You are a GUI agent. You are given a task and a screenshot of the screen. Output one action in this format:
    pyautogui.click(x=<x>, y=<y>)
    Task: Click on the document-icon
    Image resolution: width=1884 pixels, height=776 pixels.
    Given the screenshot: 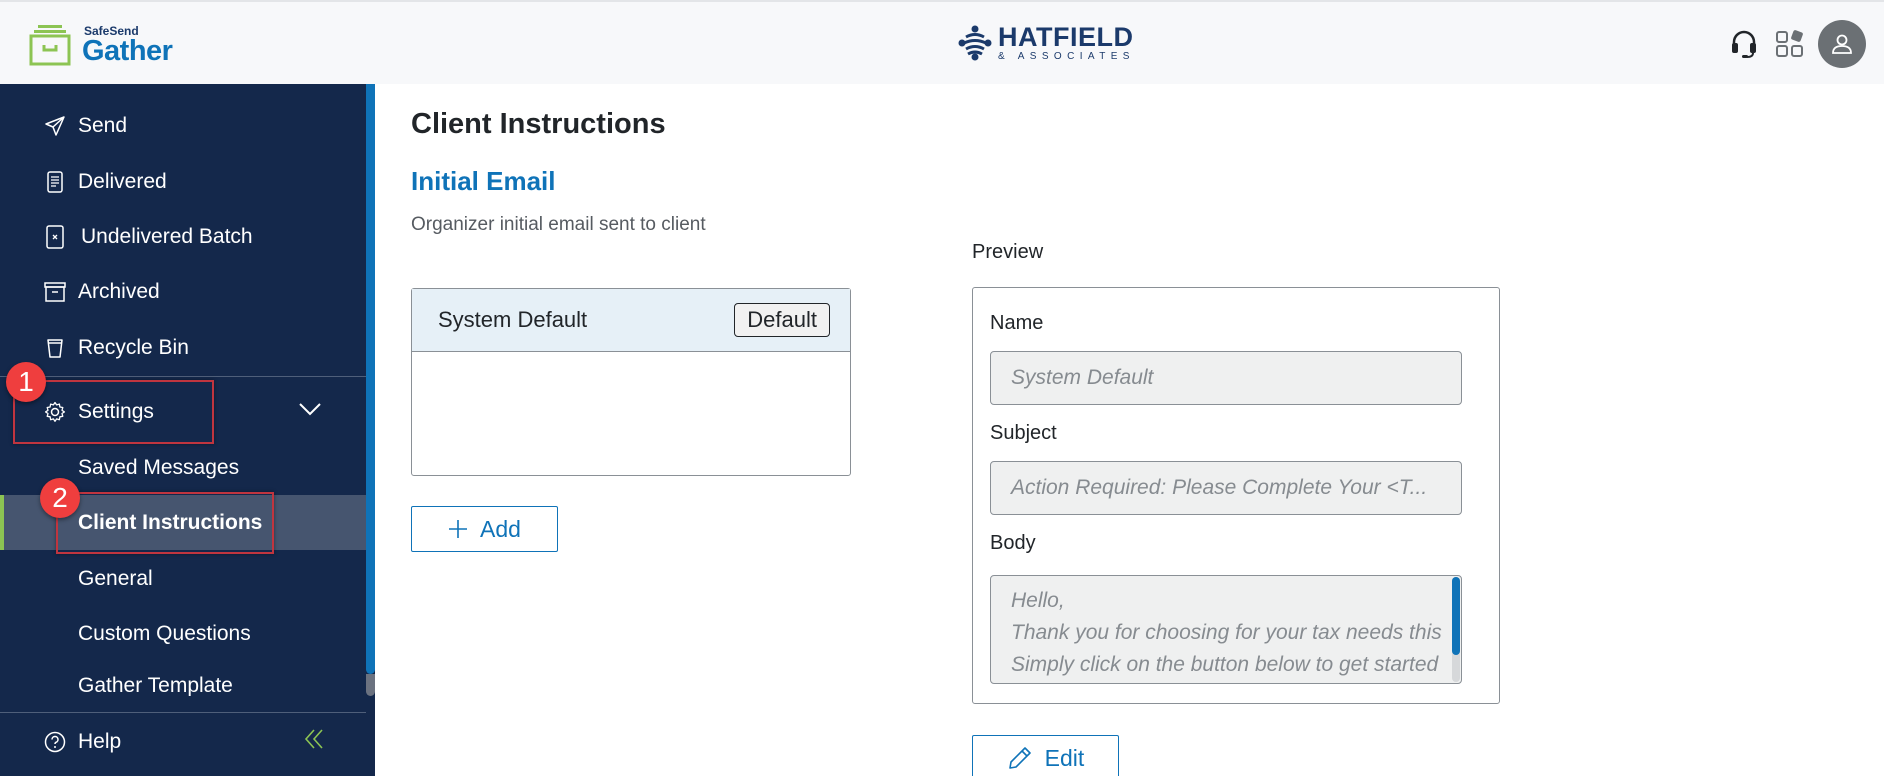 What is the action you would take?
    pyautogui.click(x=55, y=181)
    